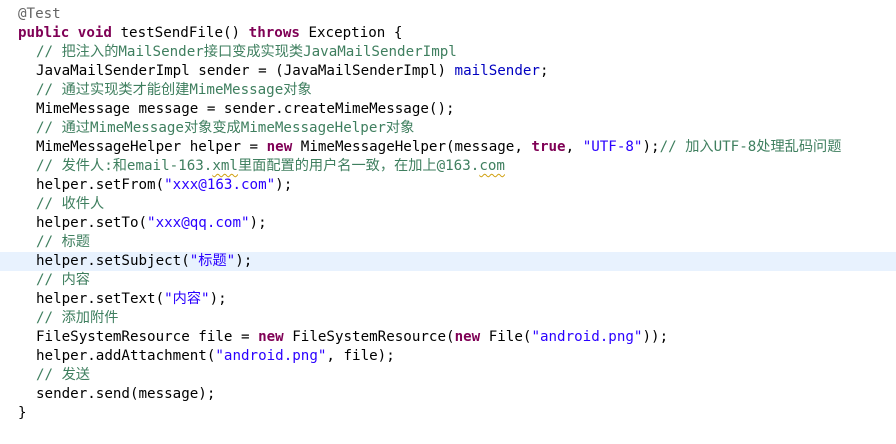 This screenshot has height=444, width=896. Describe the element at coordinates (655, 337) in the screenshot. I see `code-token: ));` at that location.